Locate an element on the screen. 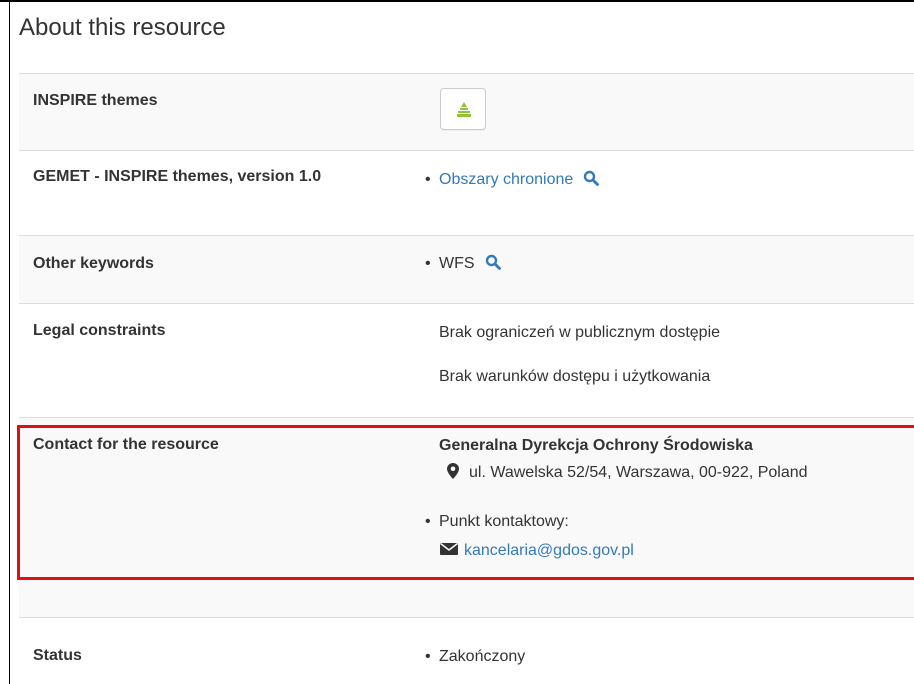  row-label: GEMET - INSPIRE themes, version 1.0 is located at coordinates (177, 176).